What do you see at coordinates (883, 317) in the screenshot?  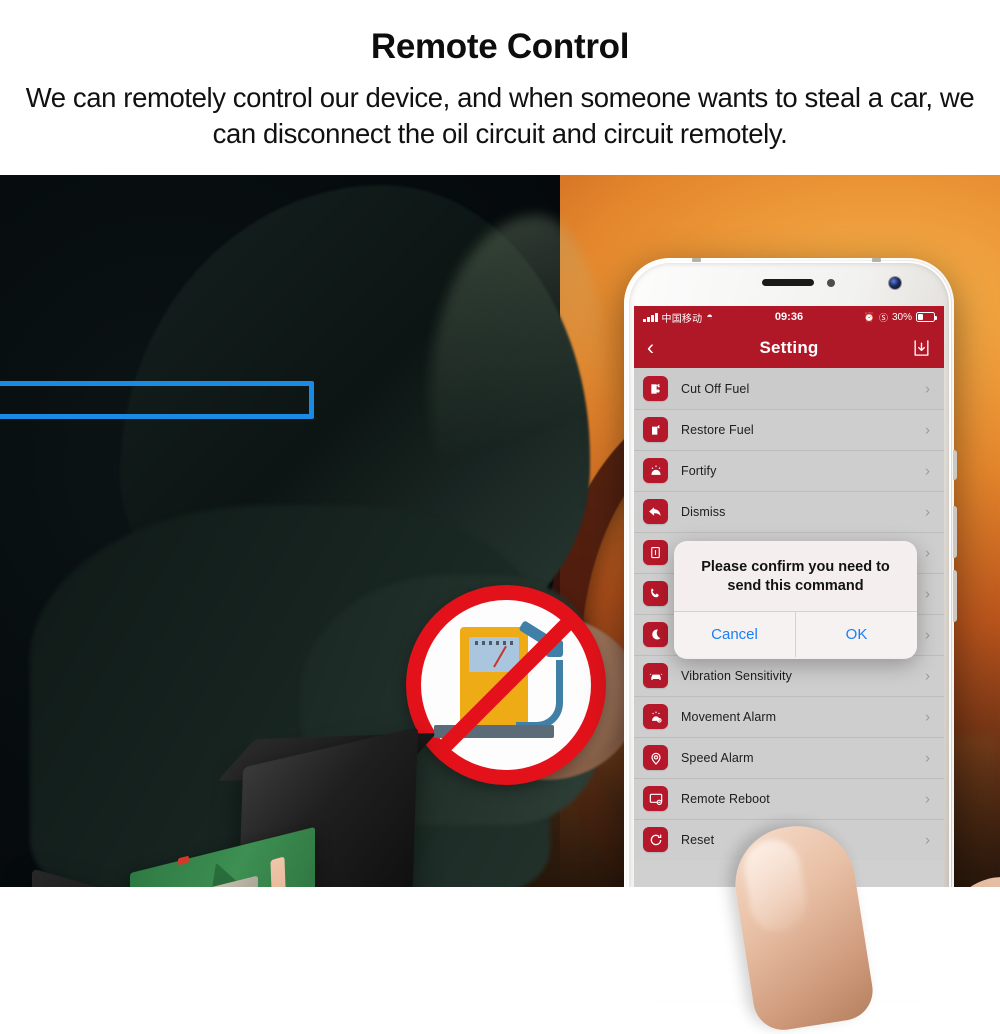 I see `rotation-lock-icon: Ⓢ` at bounding box center [883, 317].